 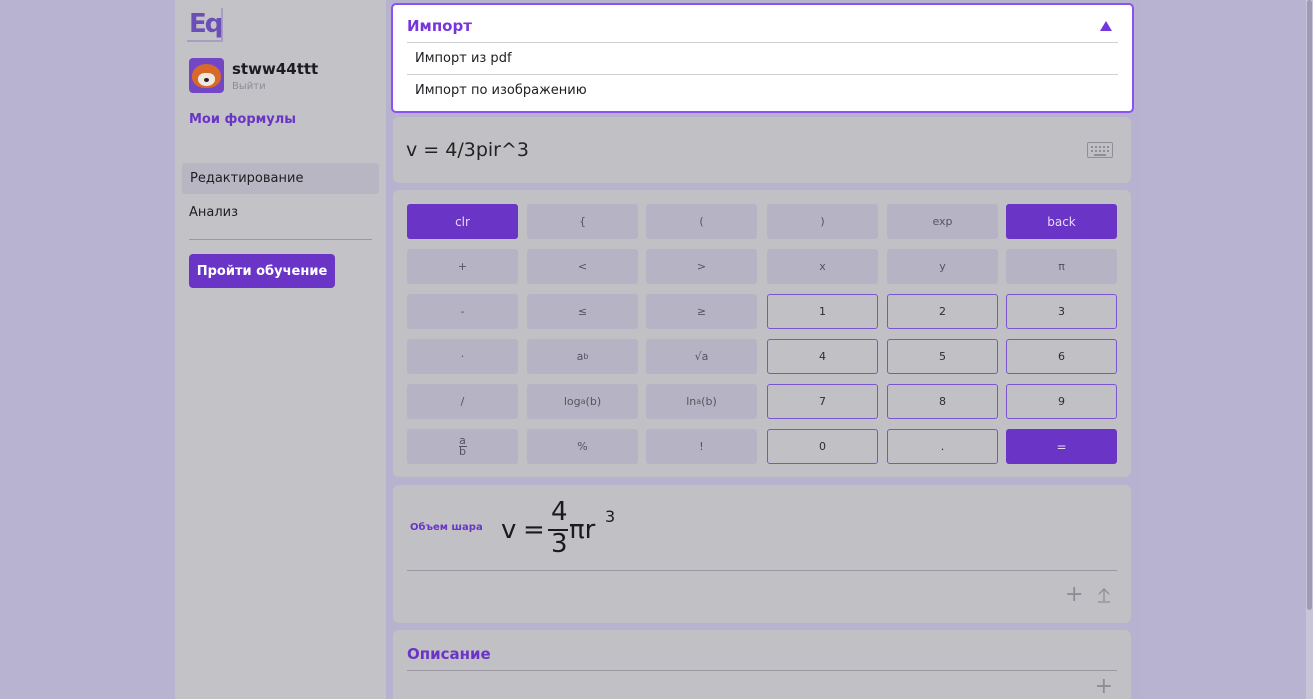 What do you see at coordinates (439, 26) in the screenshot?
I see `import-dropdown-title: Импорт` at bounding box center [439, 26].